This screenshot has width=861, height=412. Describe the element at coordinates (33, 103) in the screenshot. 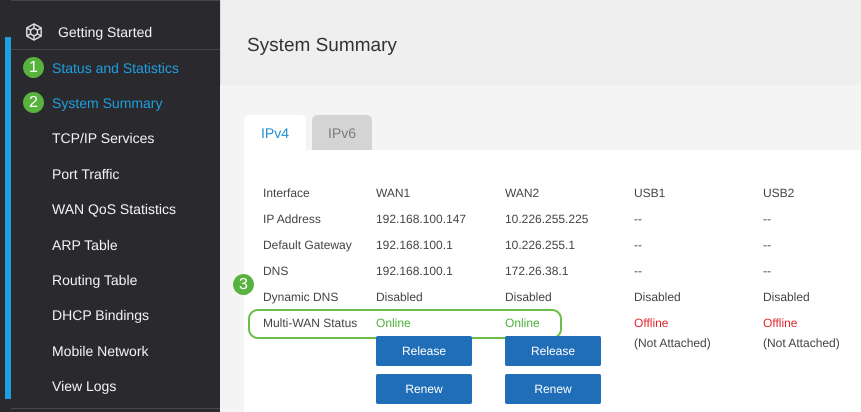

I see `callout-badge: 2` at that location.